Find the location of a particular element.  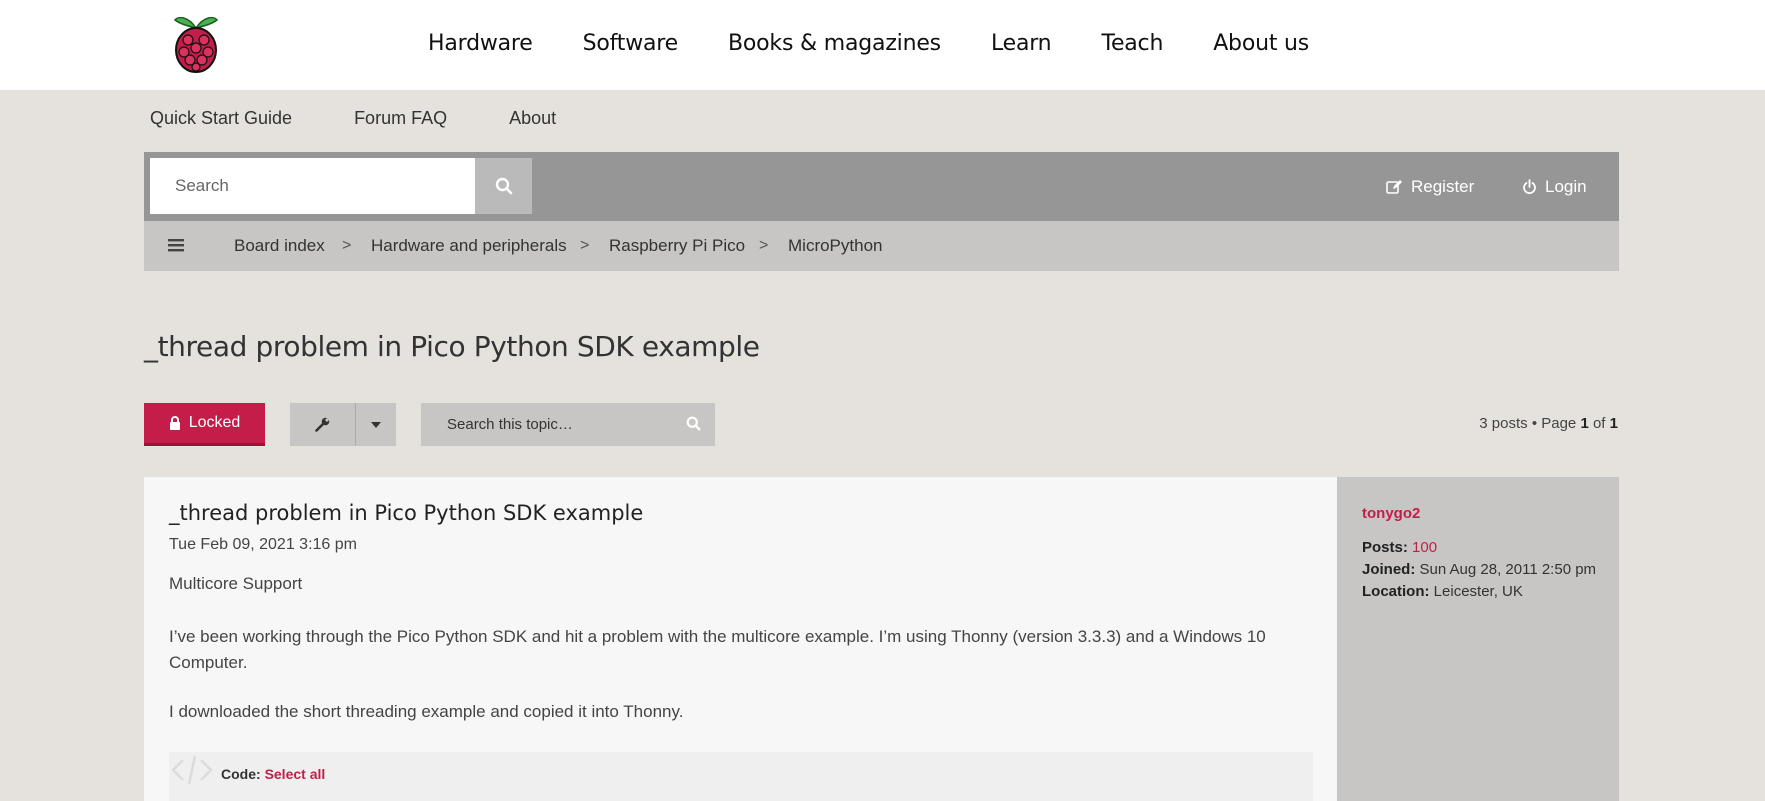

nav-teach: Teach is located at coordinates (1132, 43).